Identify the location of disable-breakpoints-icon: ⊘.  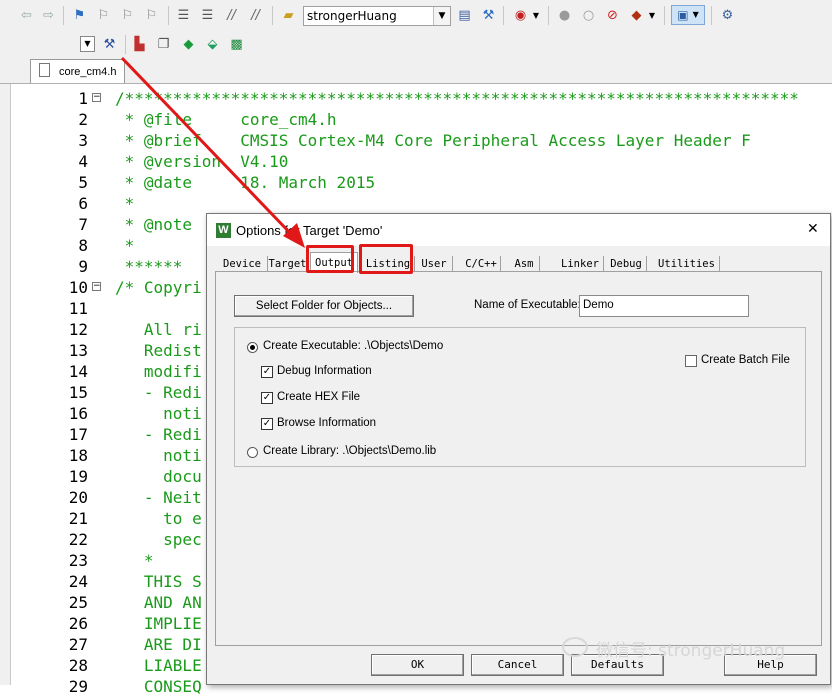
(612, 15).